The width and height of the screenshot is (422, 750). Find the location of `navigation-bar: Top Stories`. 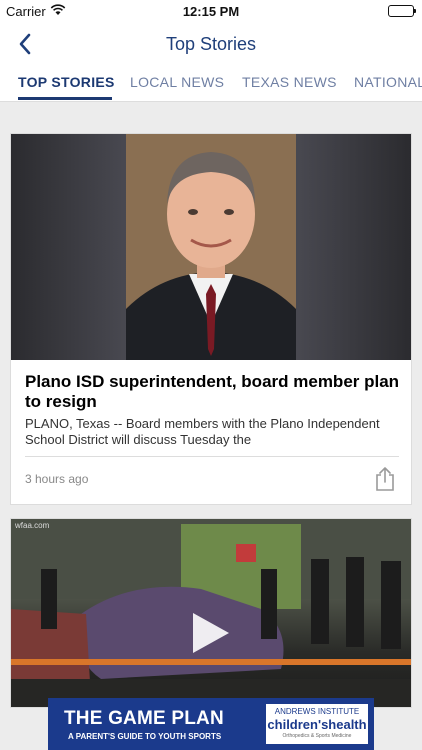

navigation-bar: Top Stories is located at coordinates (211, 44).